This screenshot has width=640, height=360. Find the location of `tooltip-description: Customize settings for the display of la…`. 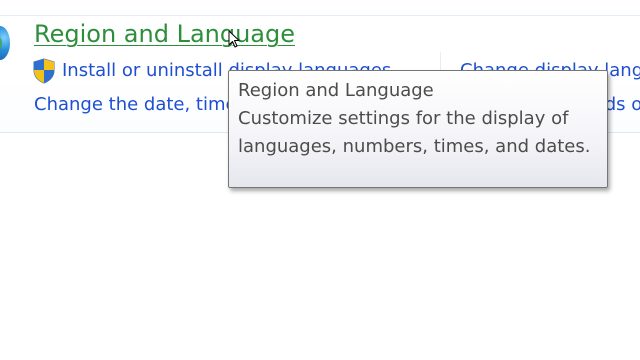

tooltip-description: Customize settings for the display of la… is located at coordinates (414, 132).